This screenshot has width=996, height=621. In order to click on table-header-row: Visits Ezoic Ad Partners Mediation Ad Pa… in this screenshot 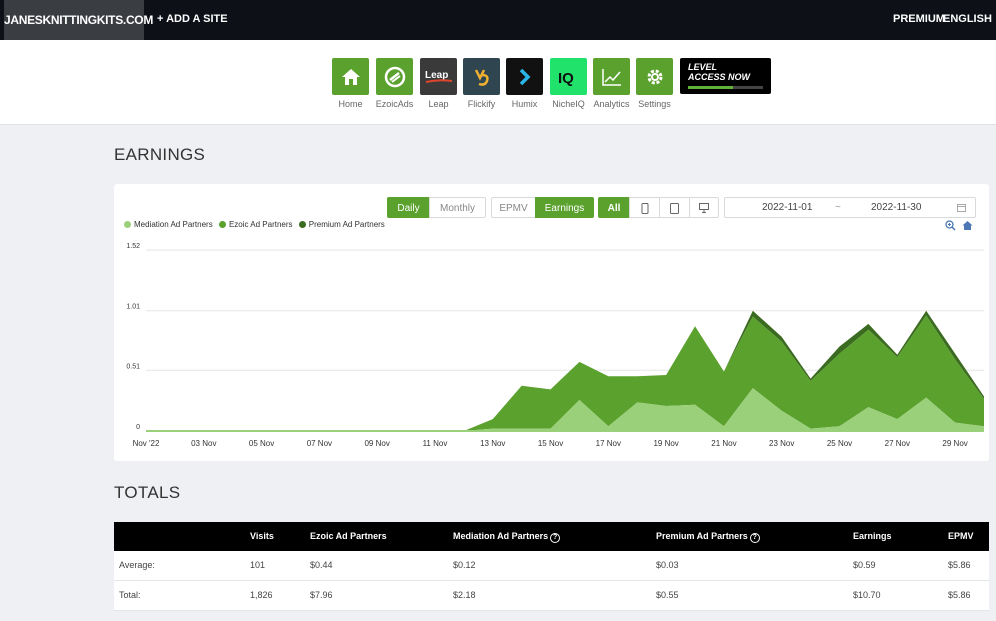, I will do `click(551, 536)`.